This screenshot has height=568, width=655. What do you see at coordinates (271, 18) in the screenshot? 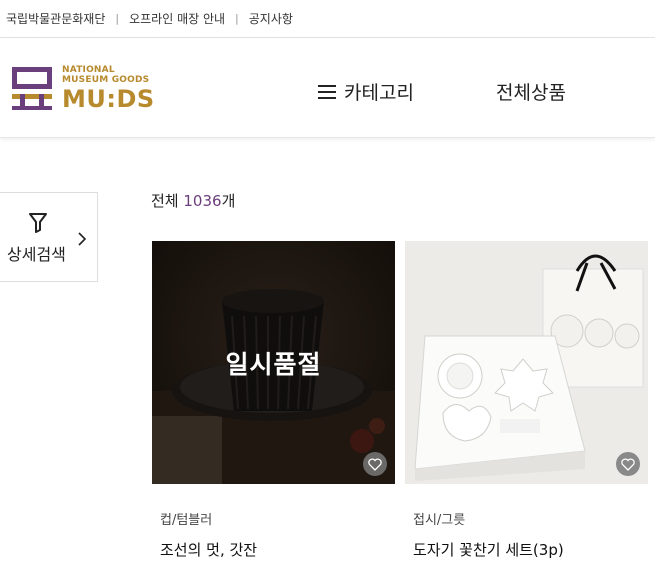
I see `notice-link: 공지사항` at bounding box center [271, 18].